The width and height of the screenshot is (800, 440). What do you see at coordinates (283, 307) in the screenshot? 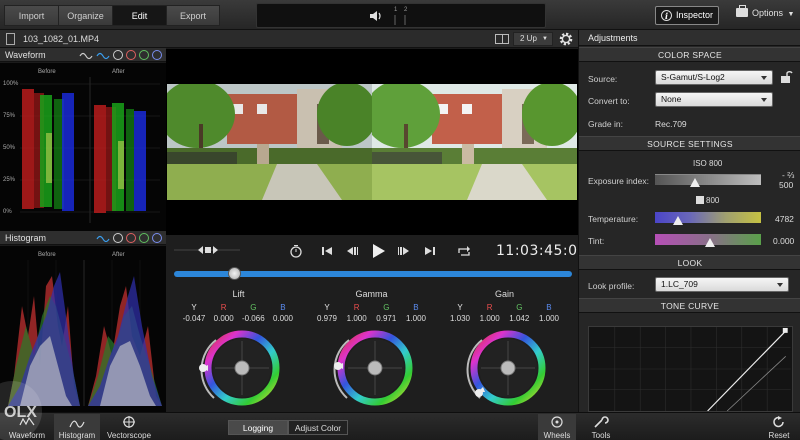
I see `b-channel-label: B` at bounding box center [283, 307].